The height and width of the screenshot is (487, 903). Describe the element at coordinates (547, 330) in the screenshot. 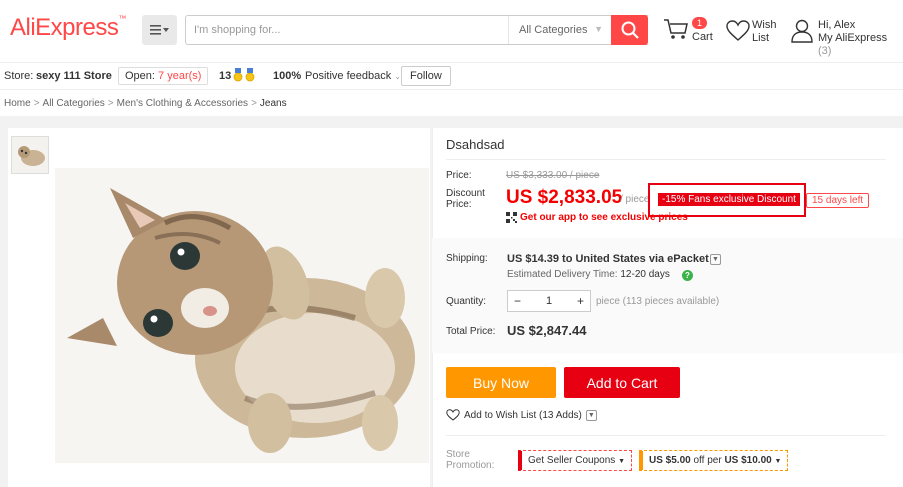

I see `total-price-value: US $2,847.44` at that location.